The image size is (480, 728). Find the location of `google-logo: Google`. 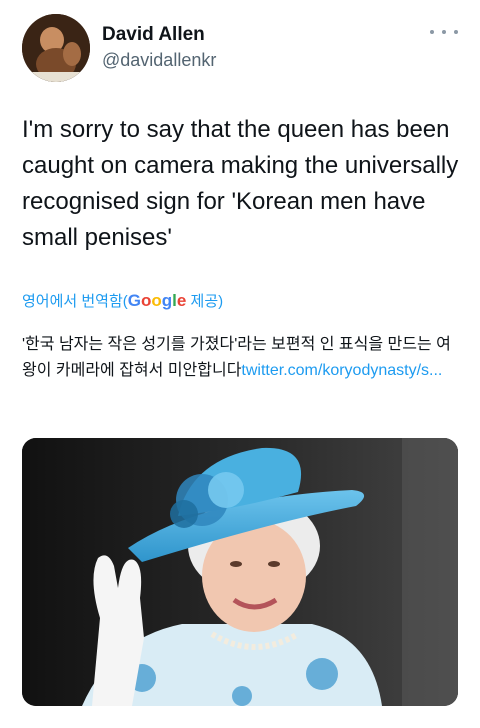

google-logo: Google is located at coordinates (157, 300).